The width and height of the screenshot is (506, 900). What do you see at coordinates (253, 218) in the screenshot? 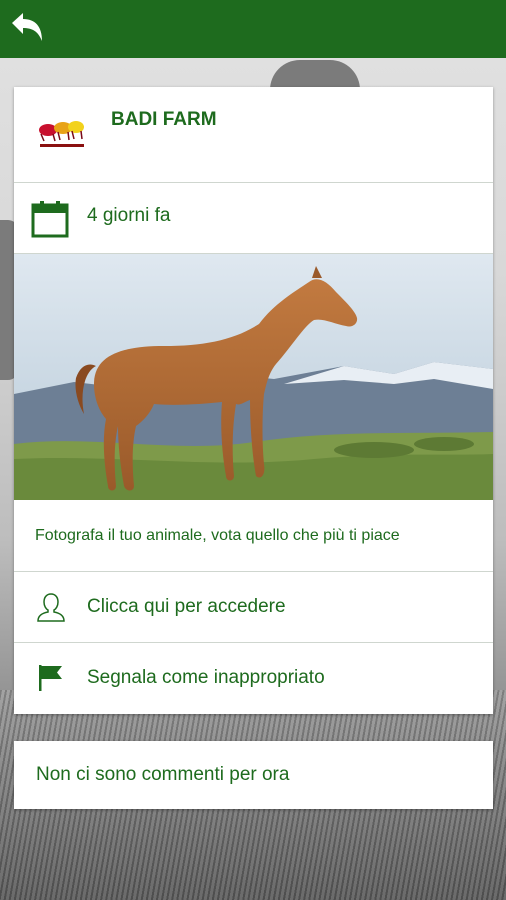
I see `post-date-row: 4 giorni fa` at bounding box center [253, 218].